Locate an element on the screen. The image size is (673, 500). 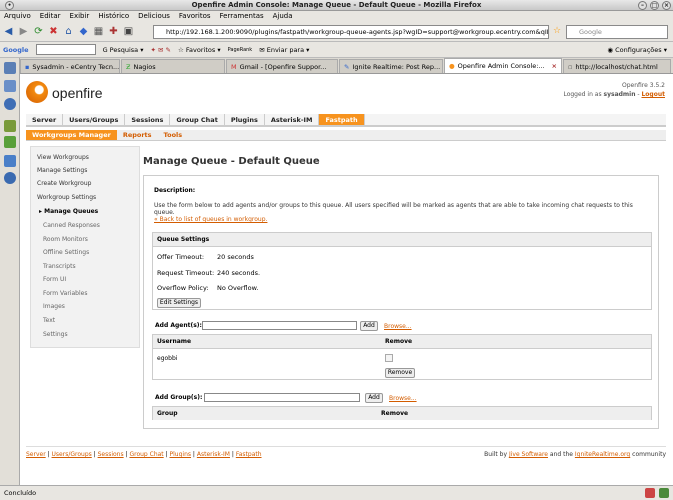
sidebar-item-settings: Settings is located at coordinates (55, 334).